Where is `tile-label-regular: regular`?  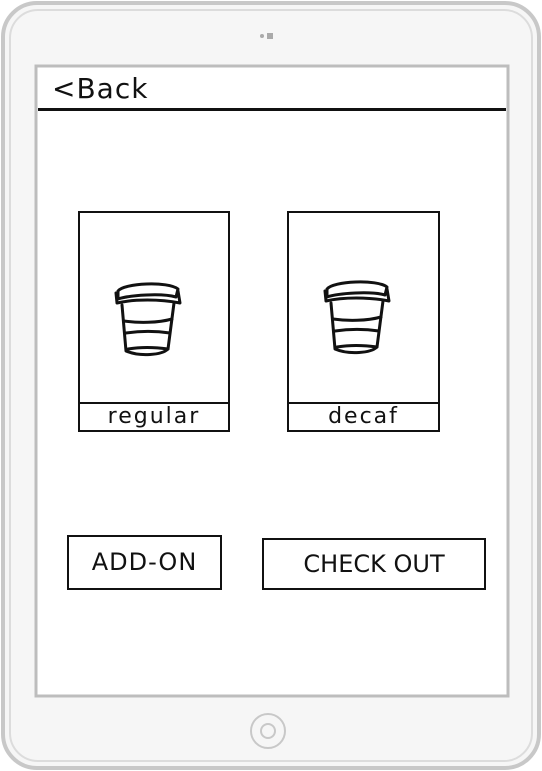
tile-label-regular: regular is located at coordinates (154, 416).